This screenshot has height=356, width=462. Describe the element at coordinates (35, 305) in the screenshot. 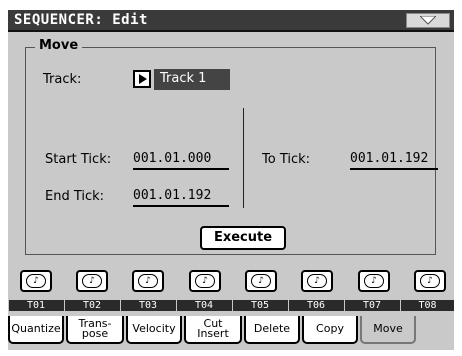

I see `track-label-t01: T01` at that location.